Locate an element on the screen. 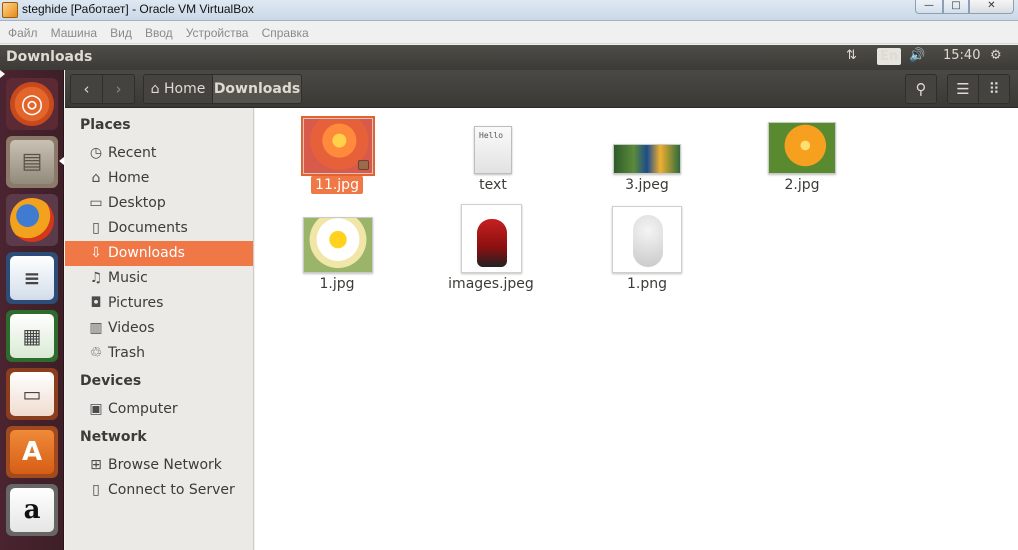 This screenshot has height=550, width=1018. sidebar-item-browse-network: ⊞ Browse Network is located at coordinates (159, 465).